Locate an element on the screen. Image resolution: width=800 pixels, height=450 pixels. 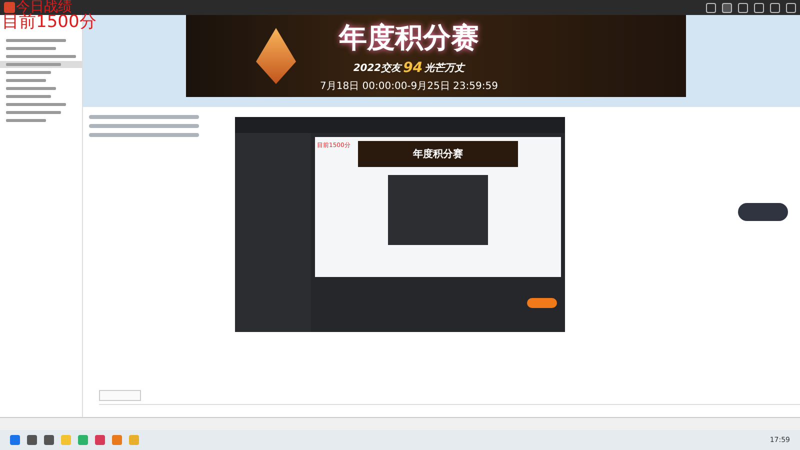
overlay-score-text: 目前1500分 is located at coordinates (49, 22).